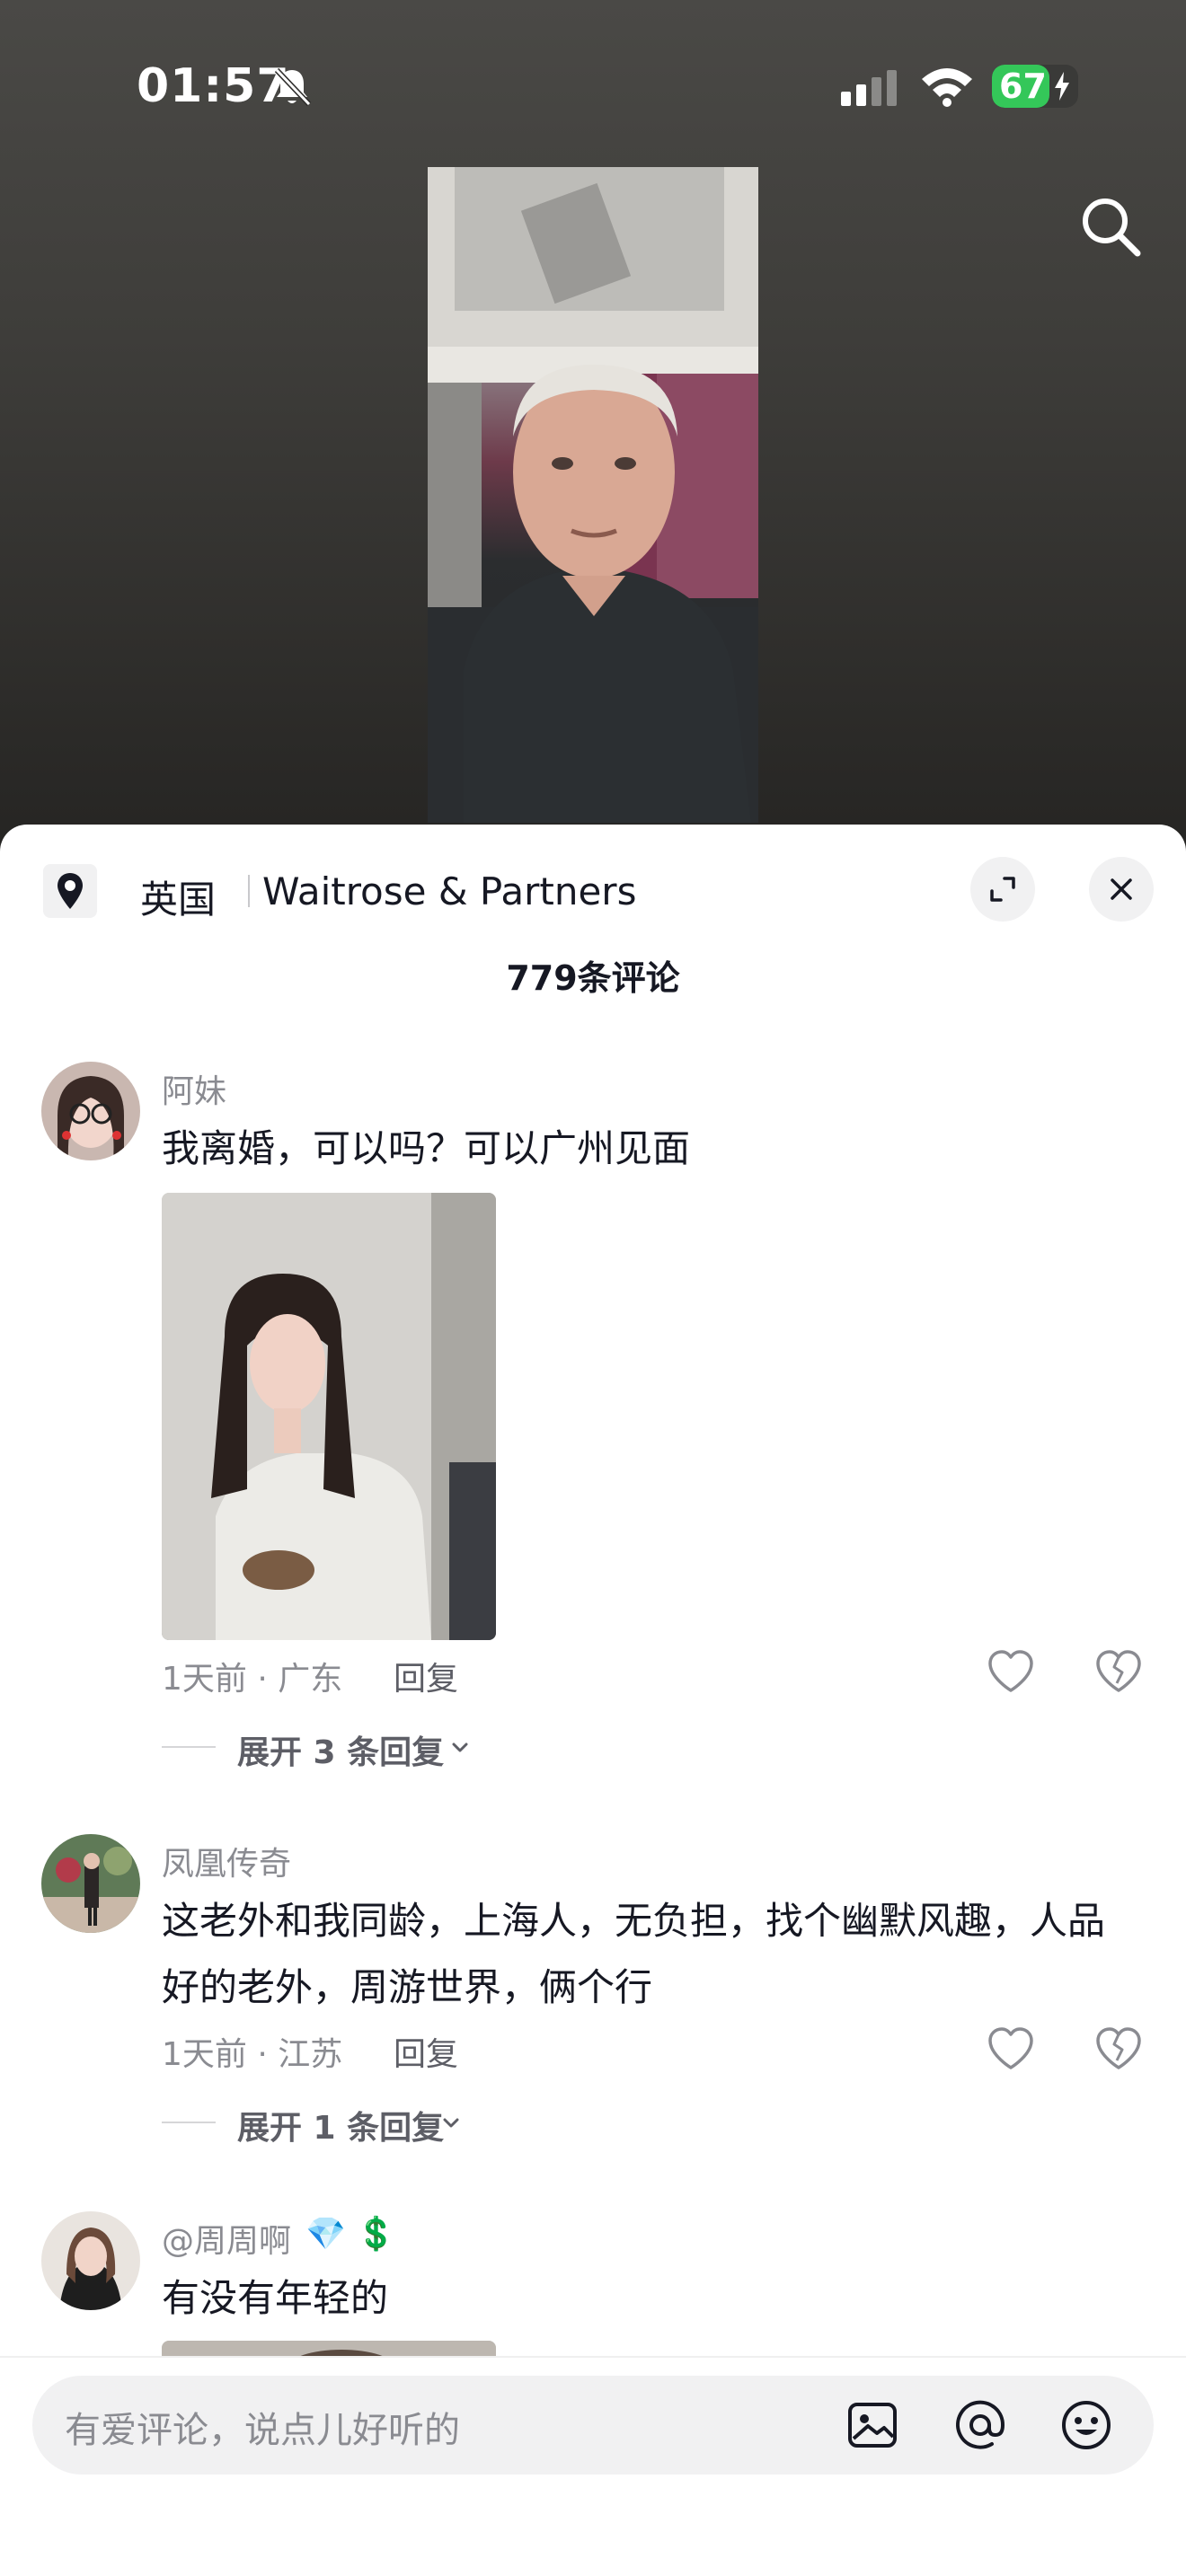  What do you see at coordinates (426, 1148) in the screenshot?
I see `comment-text: 我离婚，可以吗？可以广州见面` at bounding box center [426, 1148].